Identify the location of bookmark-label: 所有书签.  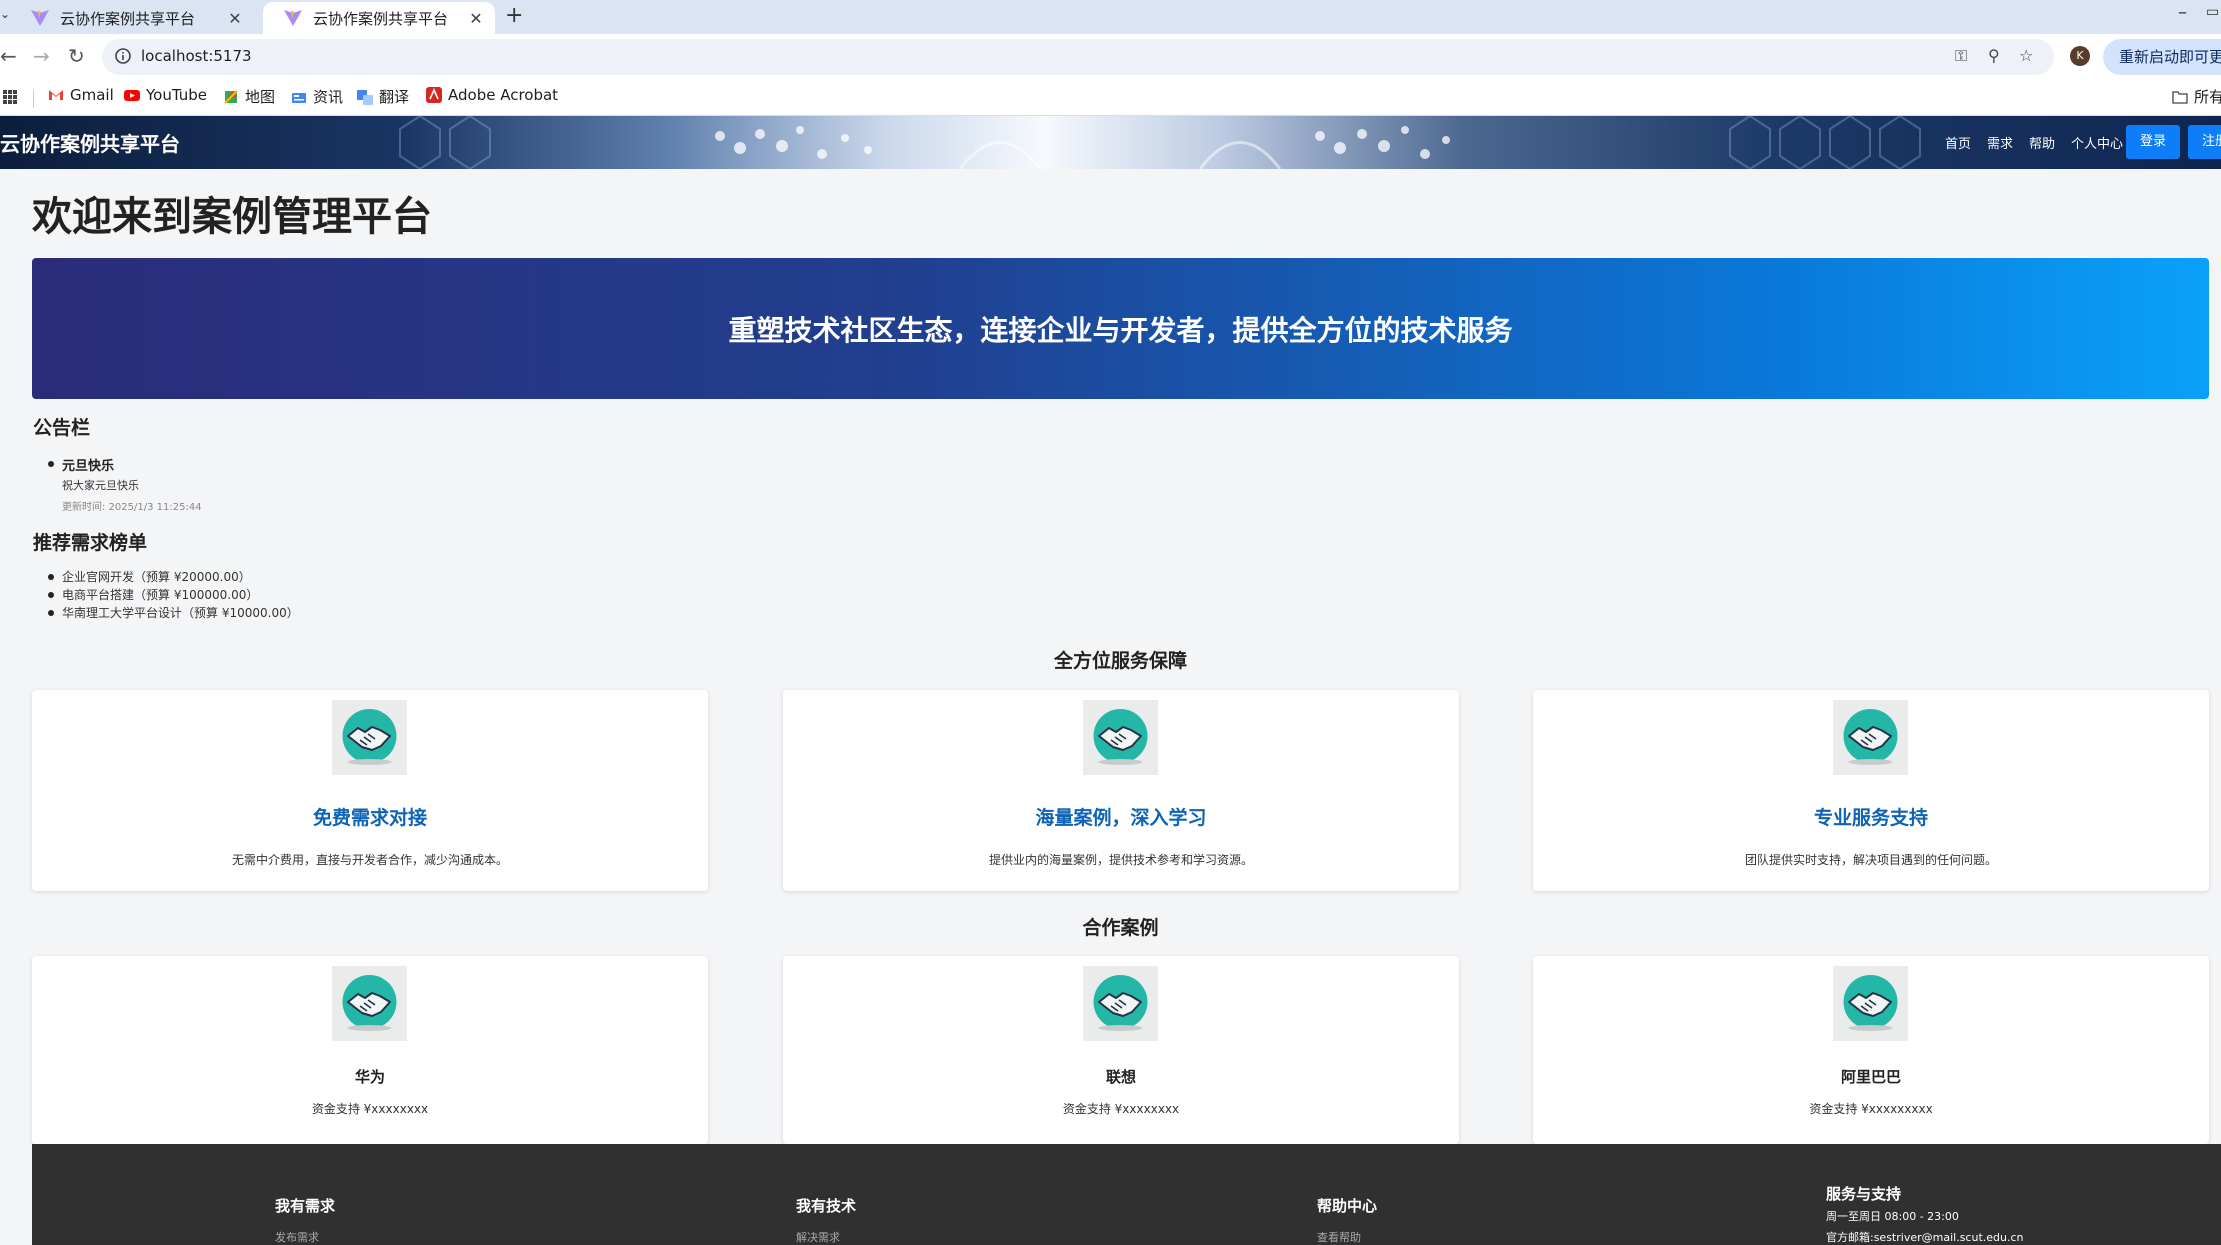
(2207, 97).